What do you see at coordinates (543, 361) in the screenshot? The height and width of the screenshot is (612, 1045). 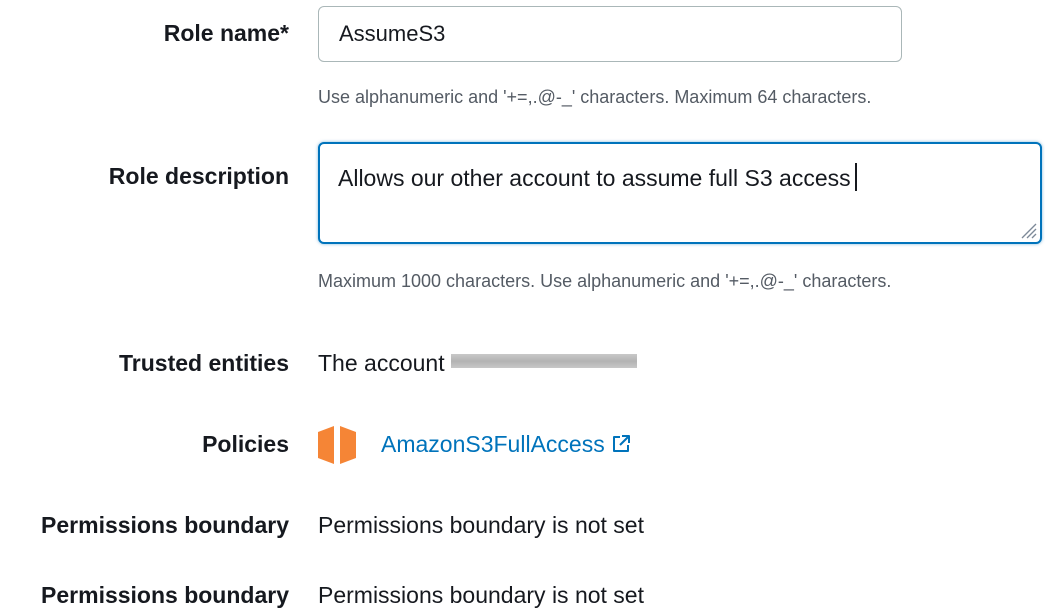 I see `redacted-account-id` at bounding box center [543, 361].